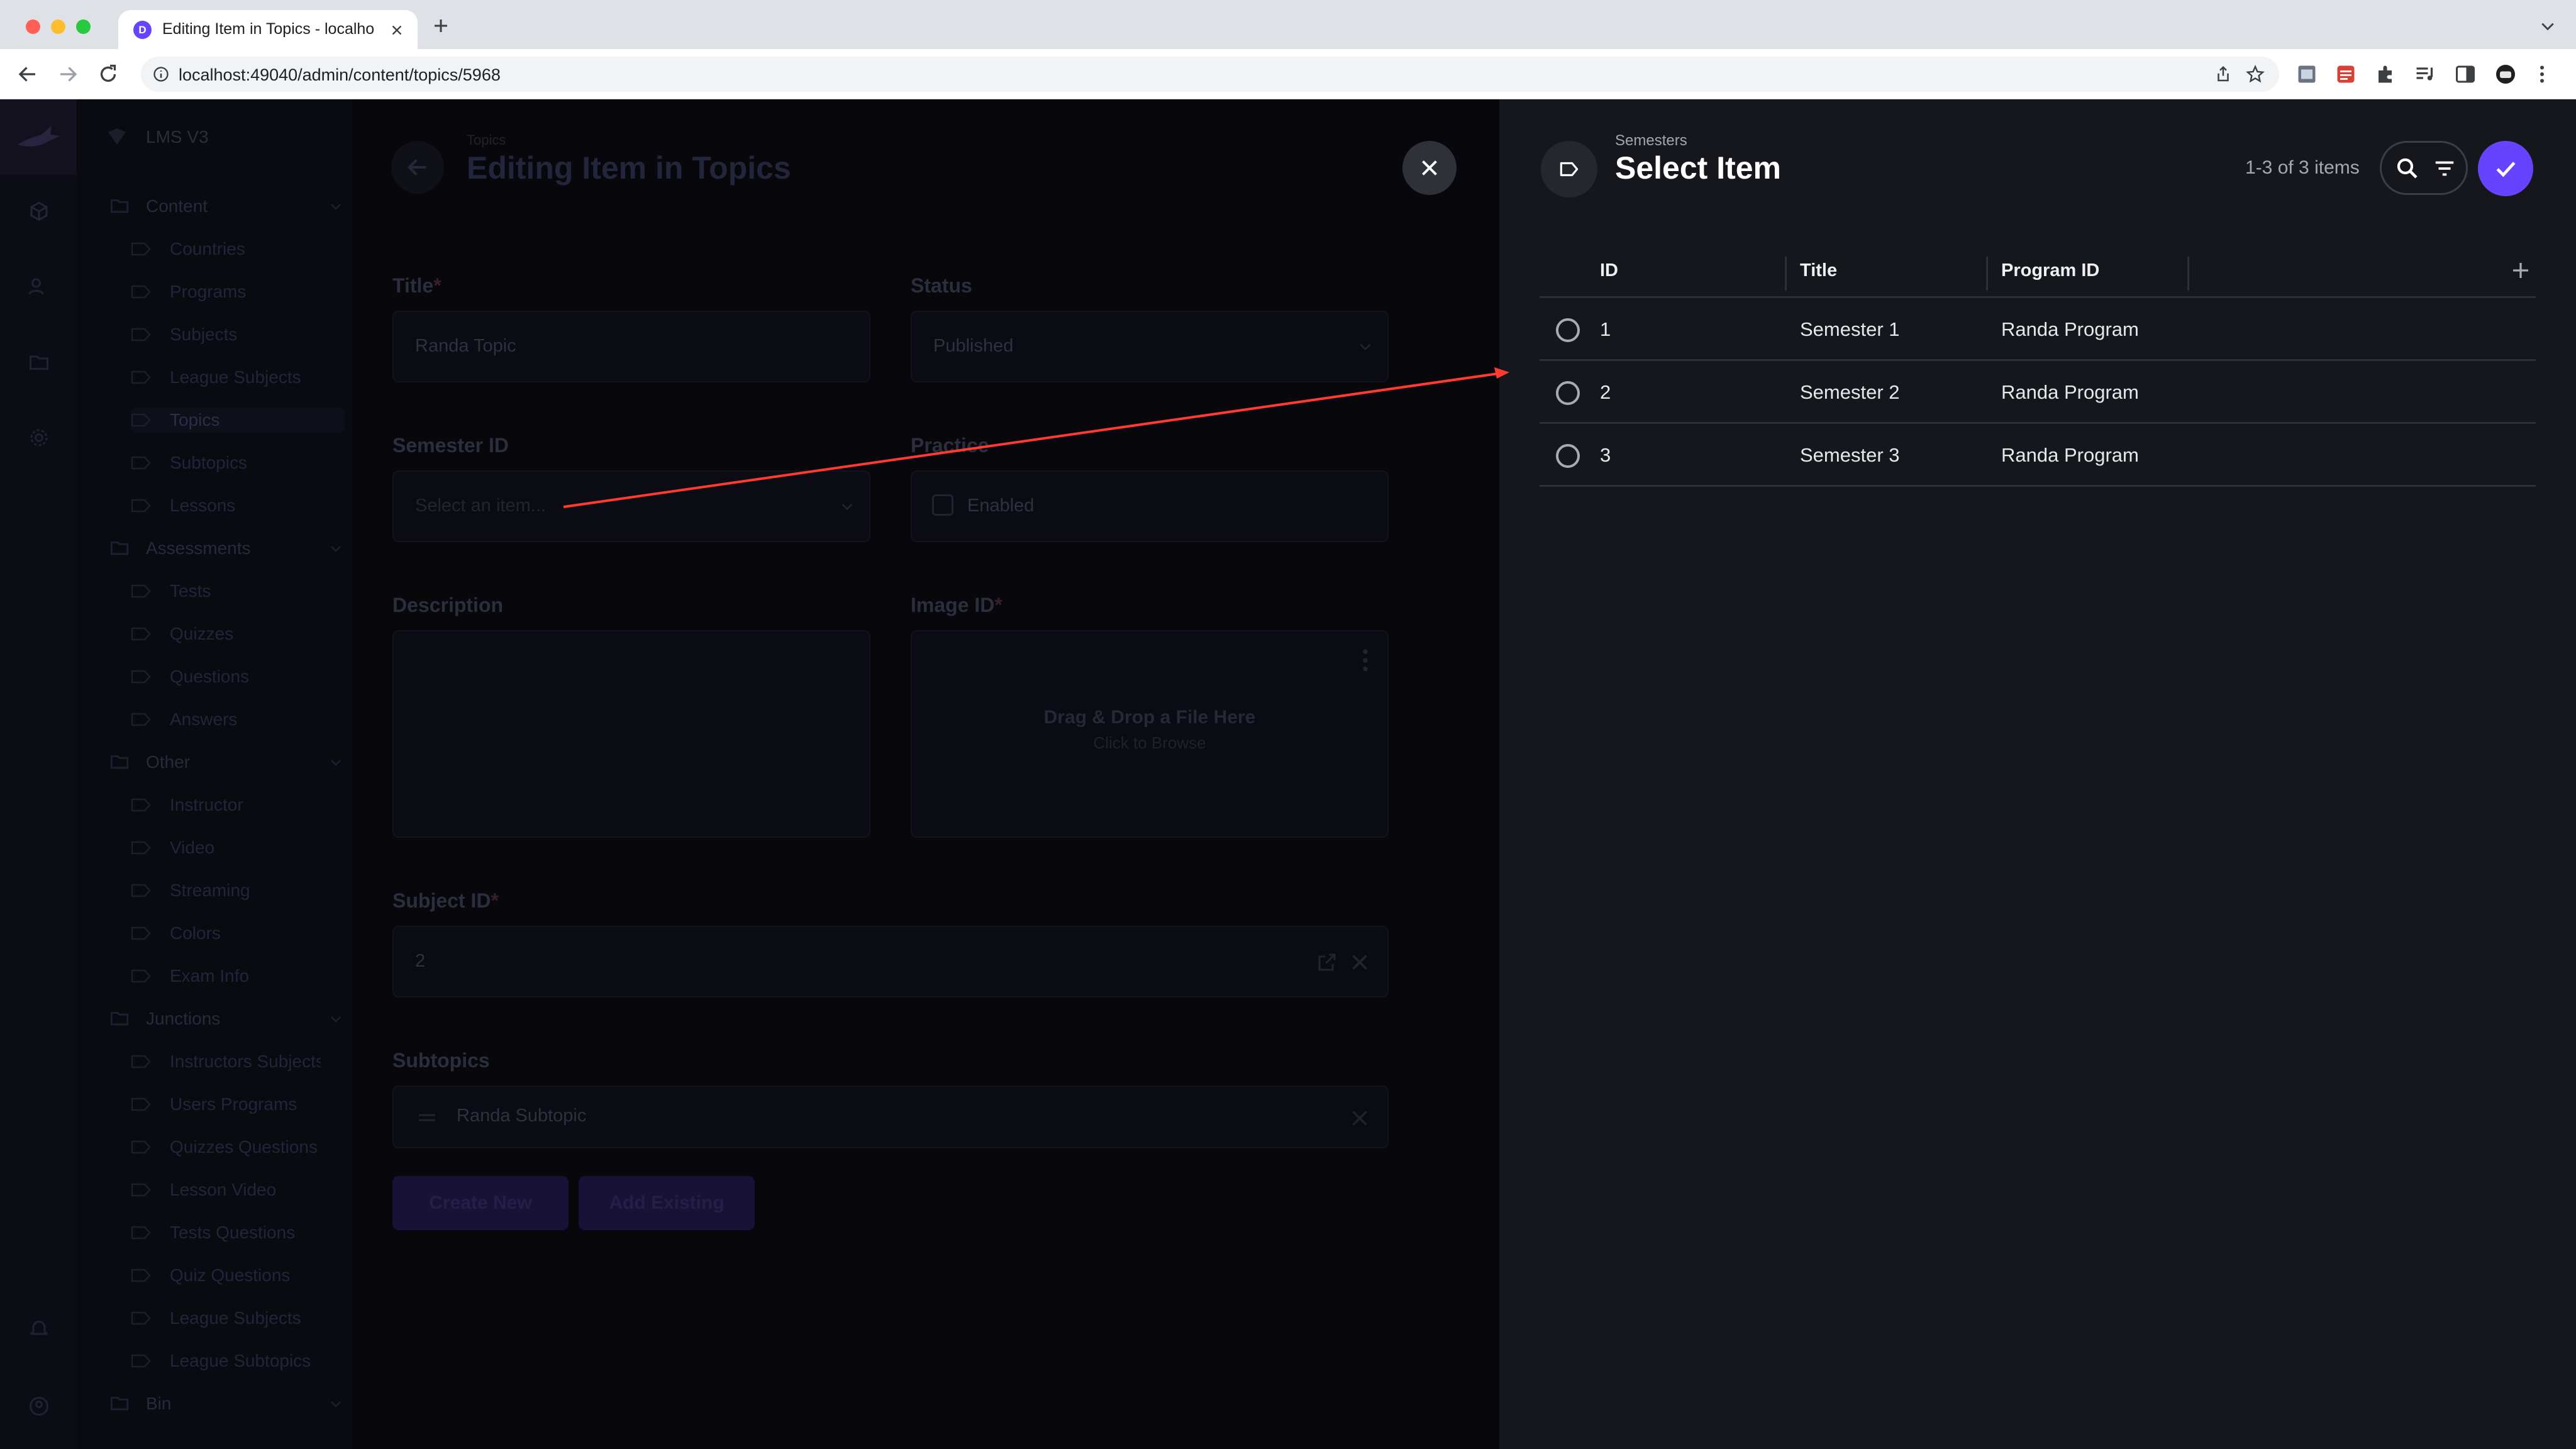 Image resolution: width=2576 pixels, height=1449 pixels. What do you see at coordinates (2386, 74) in the screenshot?
I see `extensions-puzzle-icon` at bounding box center [2386, 74].